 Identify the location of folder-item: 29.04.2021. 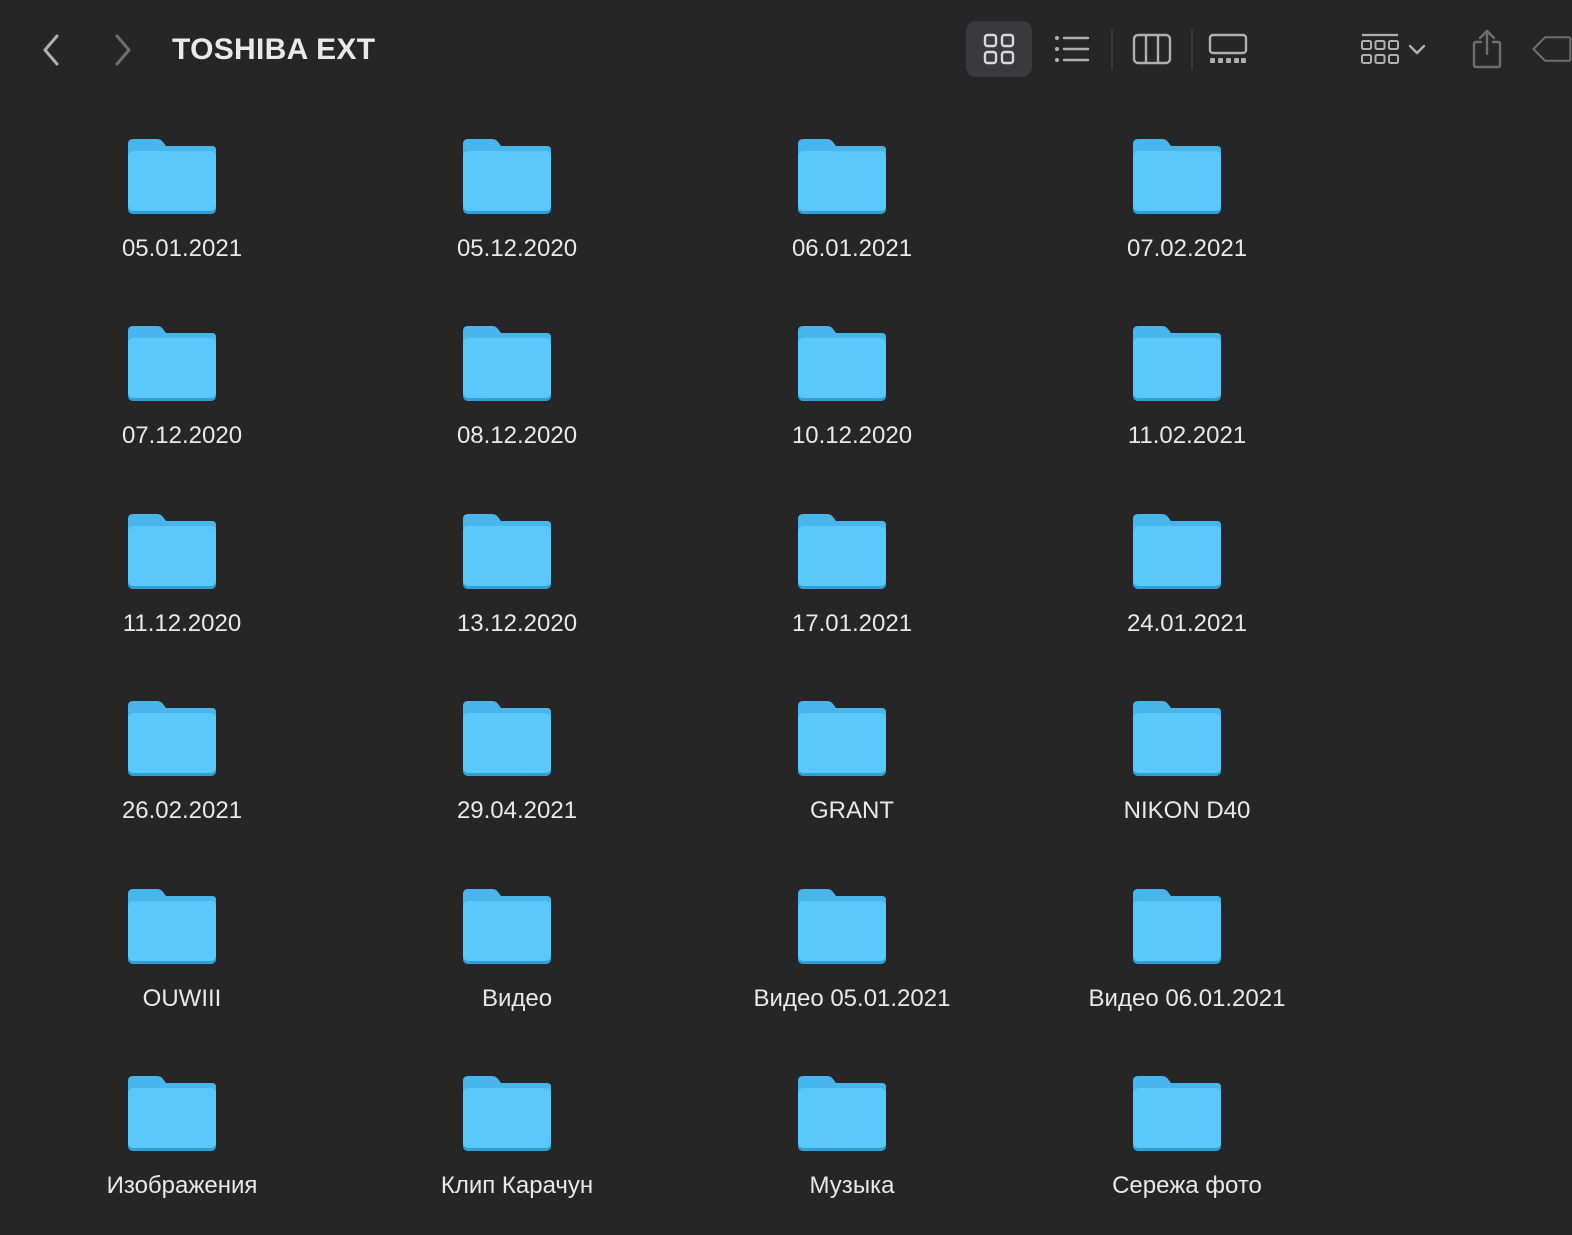
(499, 780).